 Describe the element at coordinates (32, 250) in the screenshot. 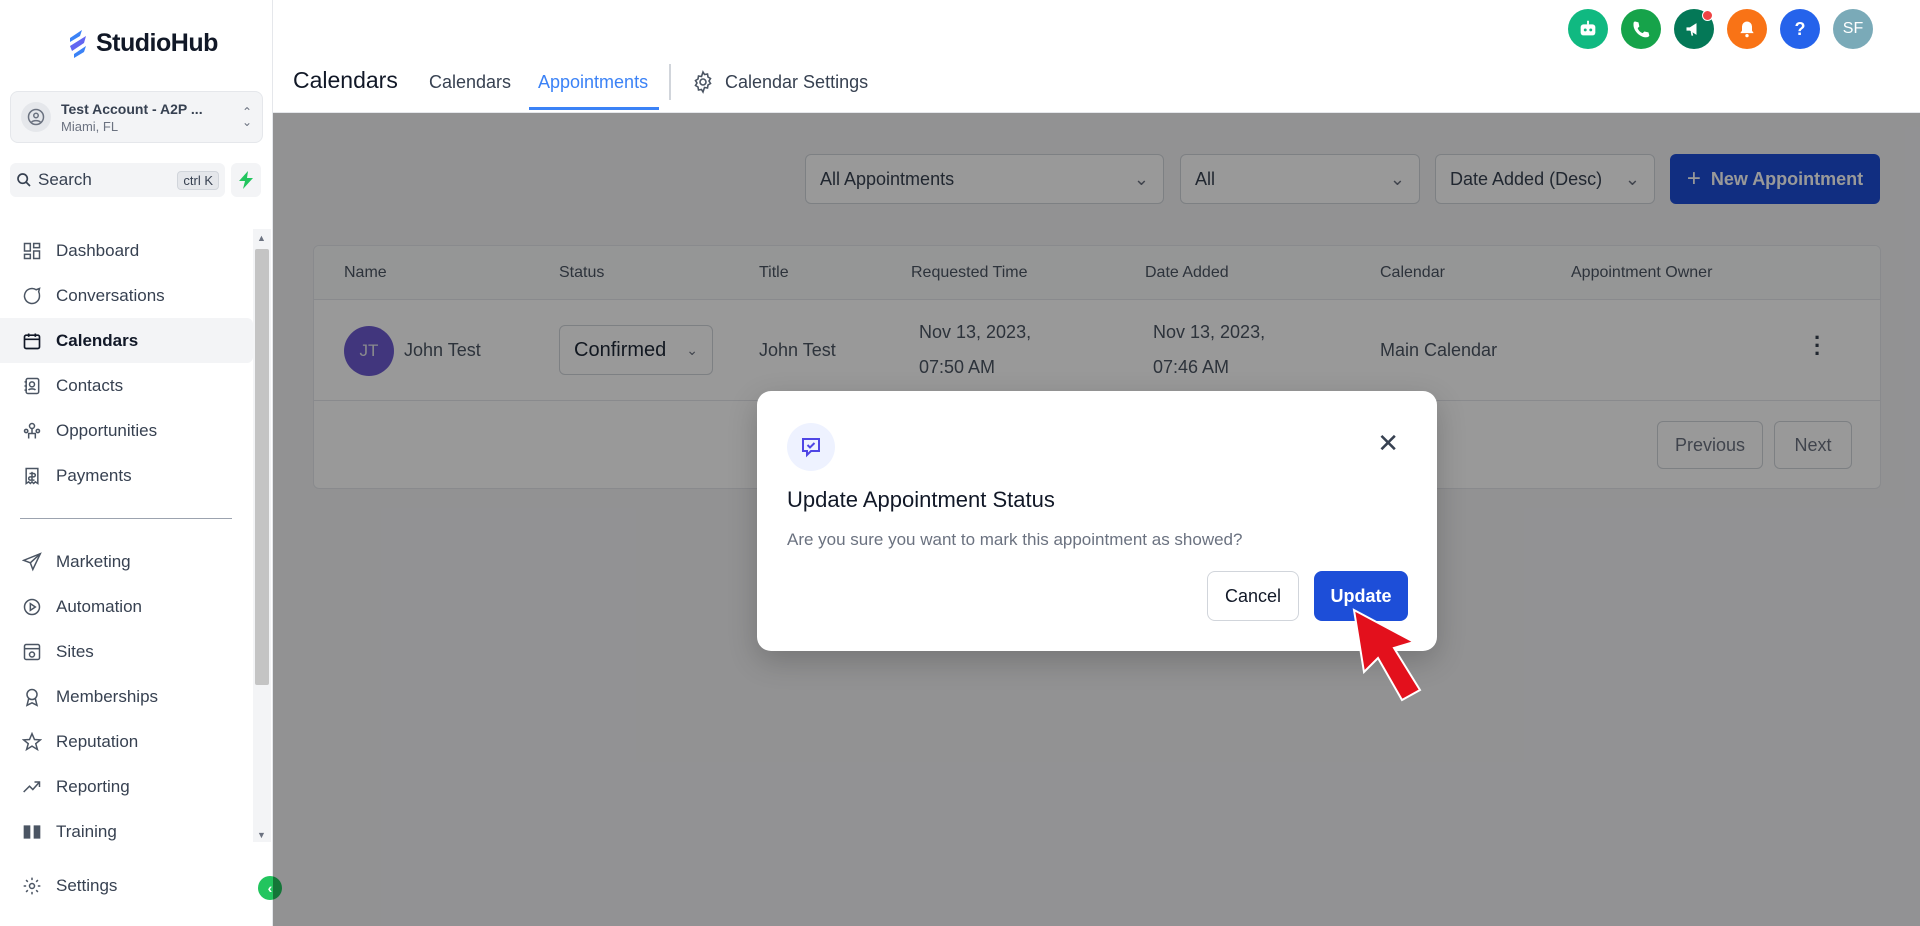

I see `dashboard-icon` at that location.